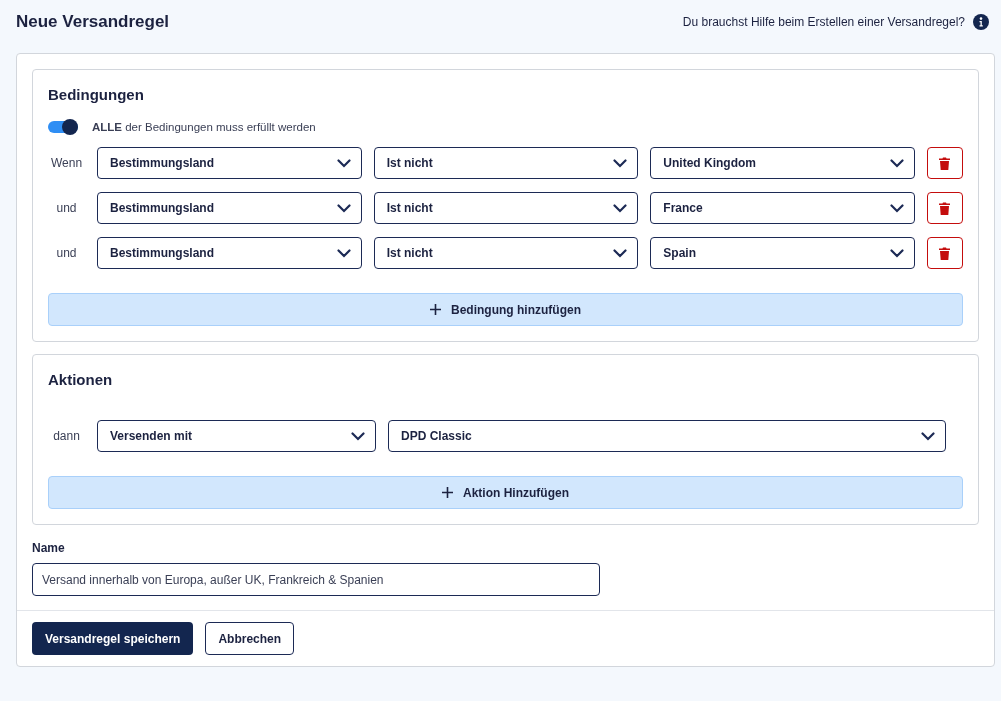 Image resolution: width=1001 pixels, height=701 pixels. I want to click on value-select: United Kingdom, so click(782, 163).